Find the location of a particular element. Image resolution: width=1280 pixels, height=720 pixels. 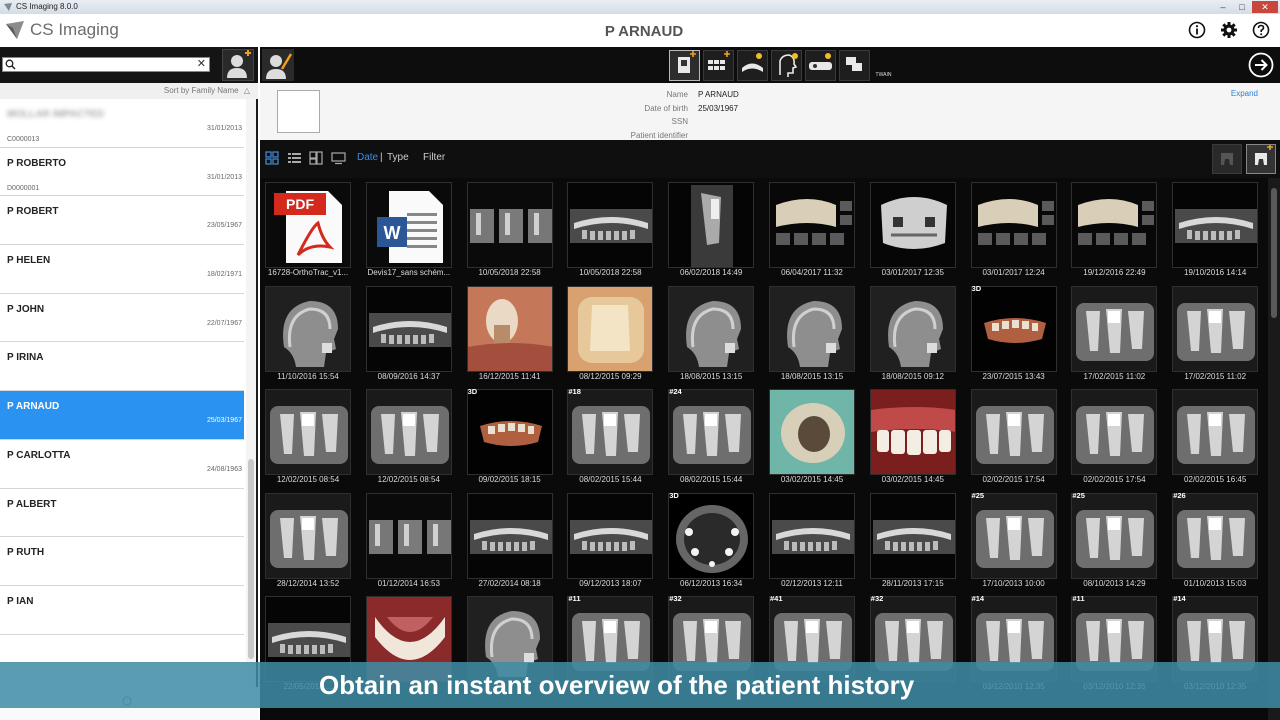

intraoral-camera-tool is located at coordinates (820, 65).